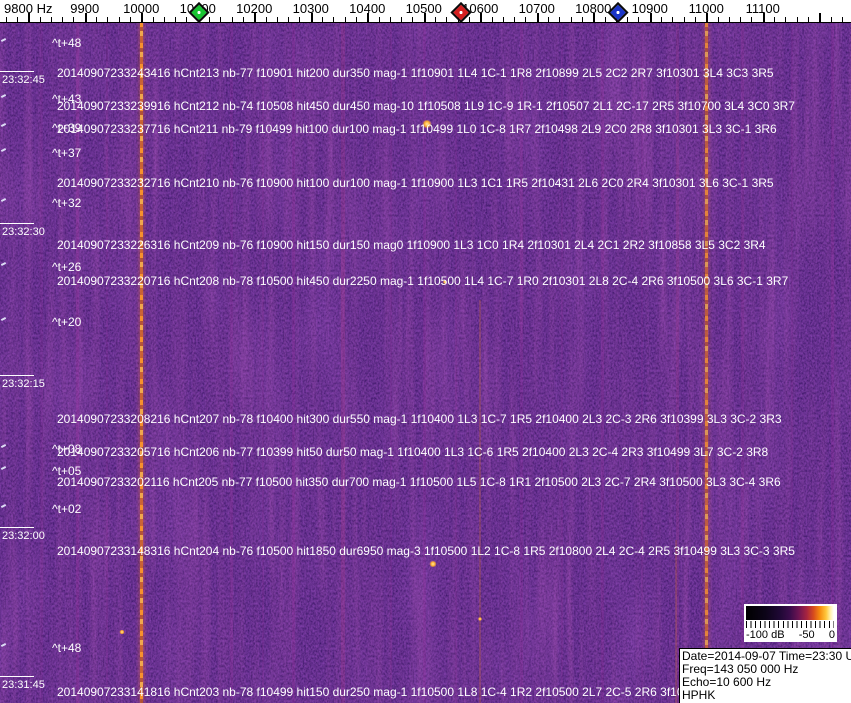 The height and width of the screenshot is (703, 851). I want to click on freq-label: 10800, so click(593, 8).